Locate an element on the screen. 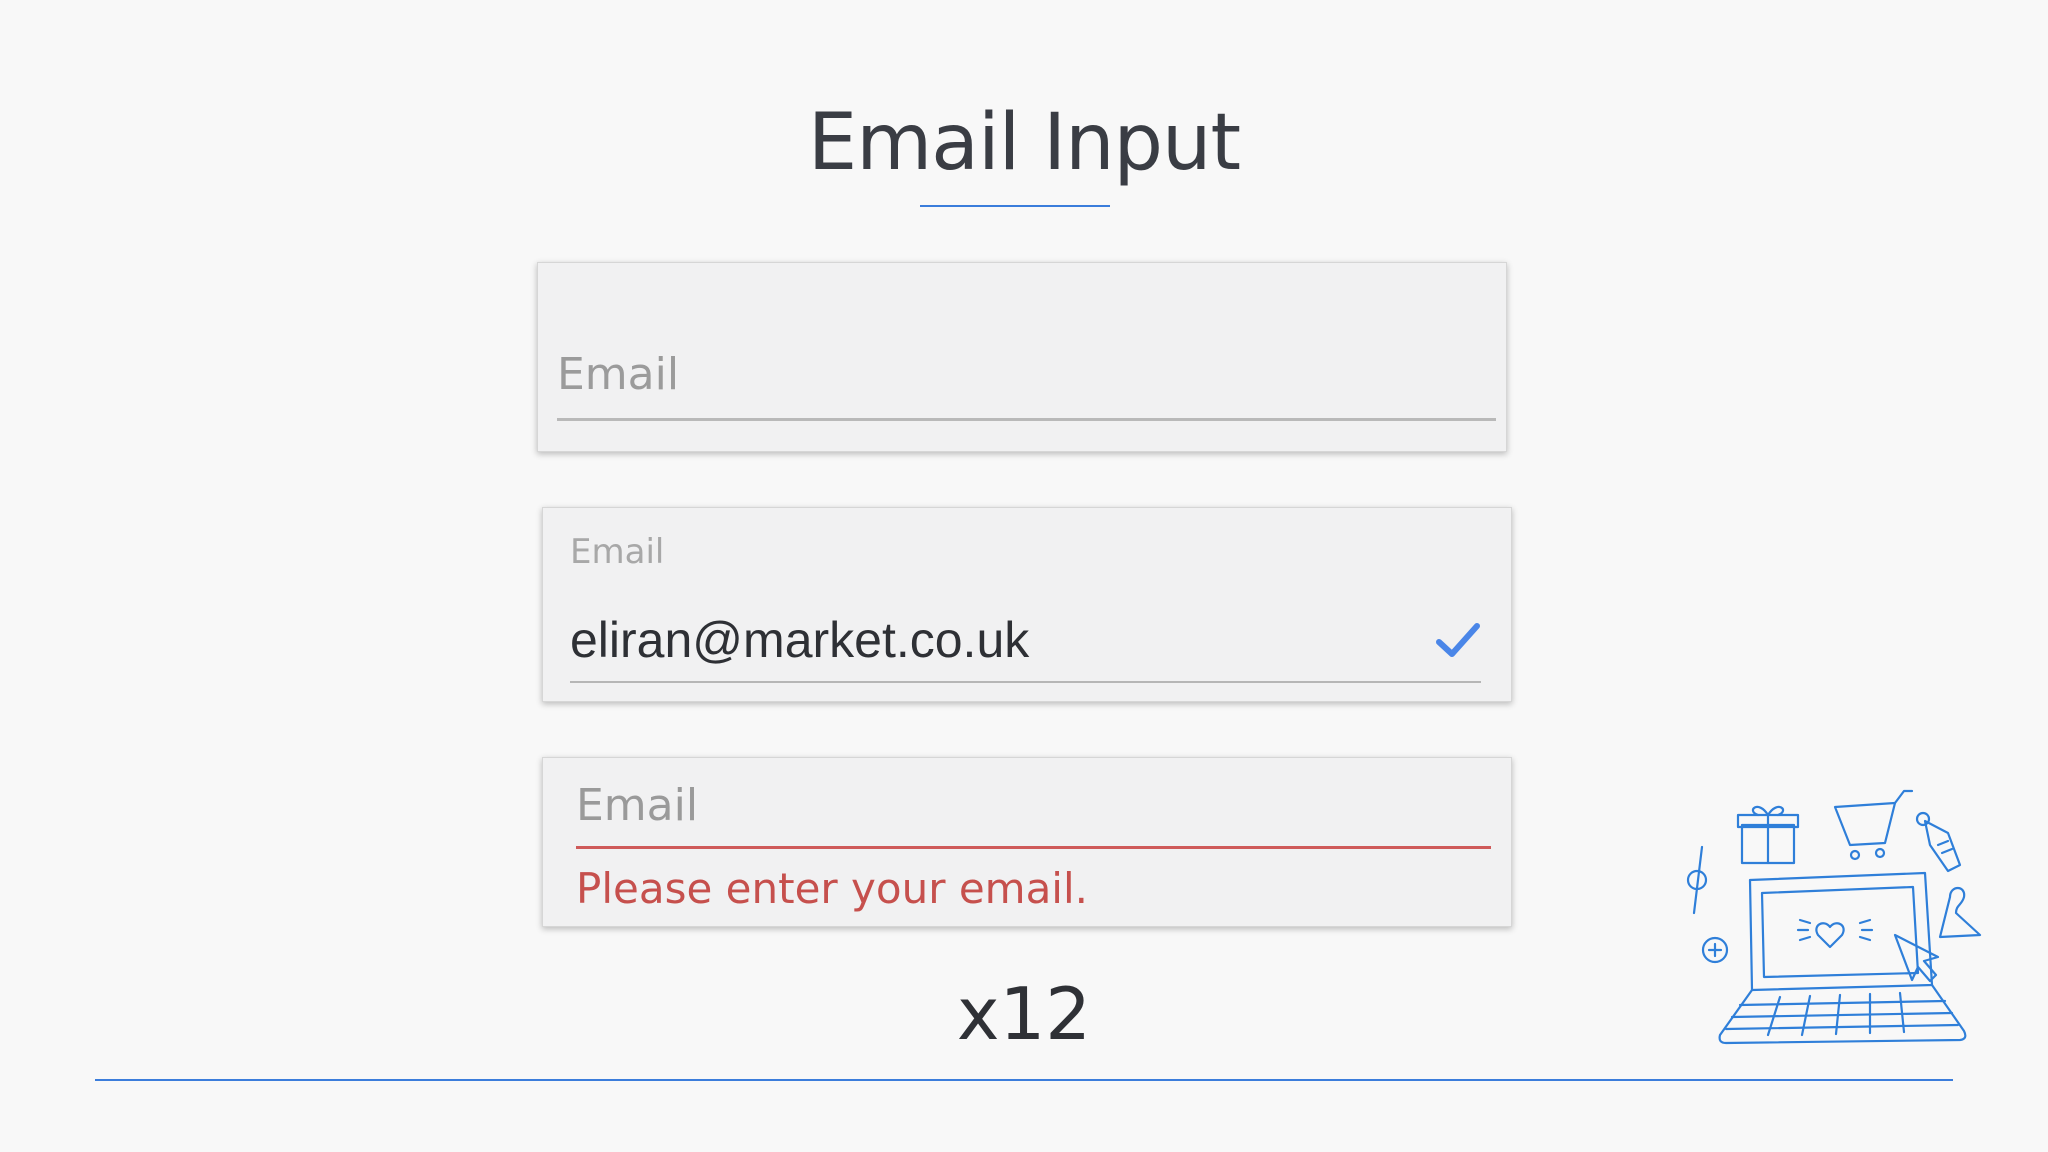 The height and width of the screenshot is (1152, 2048). page-title: Email Input is located at coordinates (1024, 143).